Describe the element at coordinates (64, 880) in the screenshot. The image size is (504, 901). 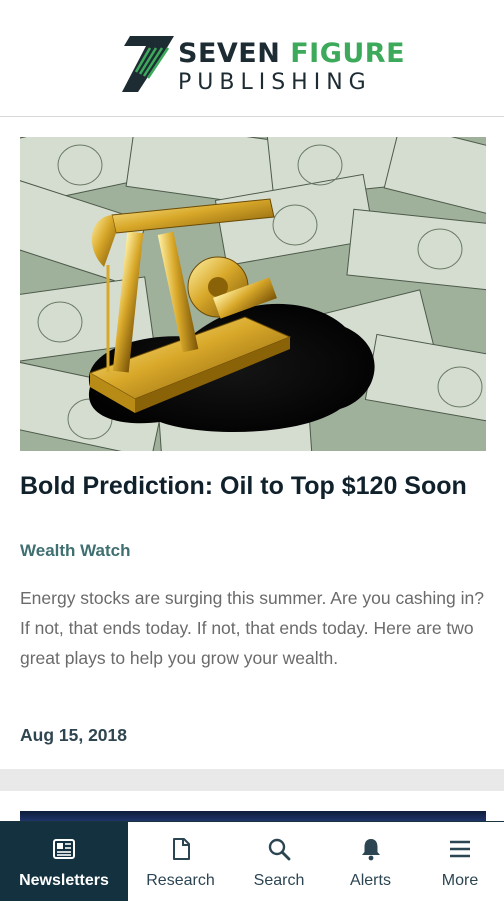
I see `nav-label-newsletters: Newsletters` at that location.